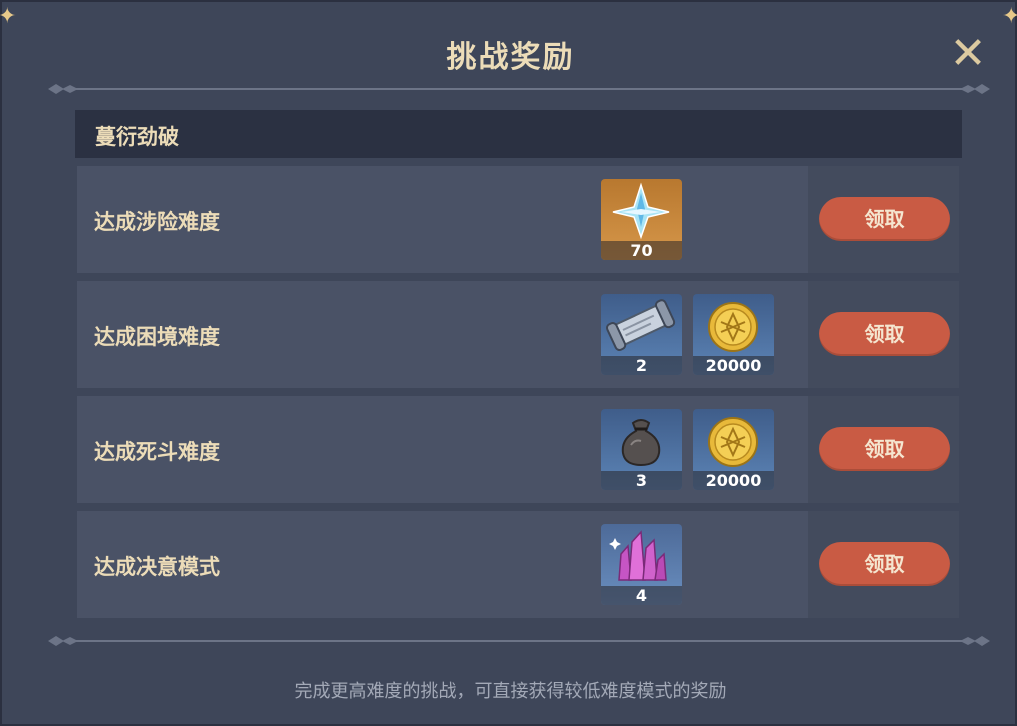 The image size is (1017, 726). I want to click on close-button: ✕, so click(968, 54).